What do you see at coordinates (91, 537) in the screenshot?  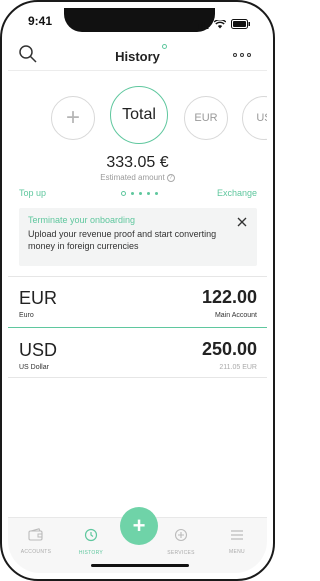 I see `history-icon` at bounding box center [91, 537].